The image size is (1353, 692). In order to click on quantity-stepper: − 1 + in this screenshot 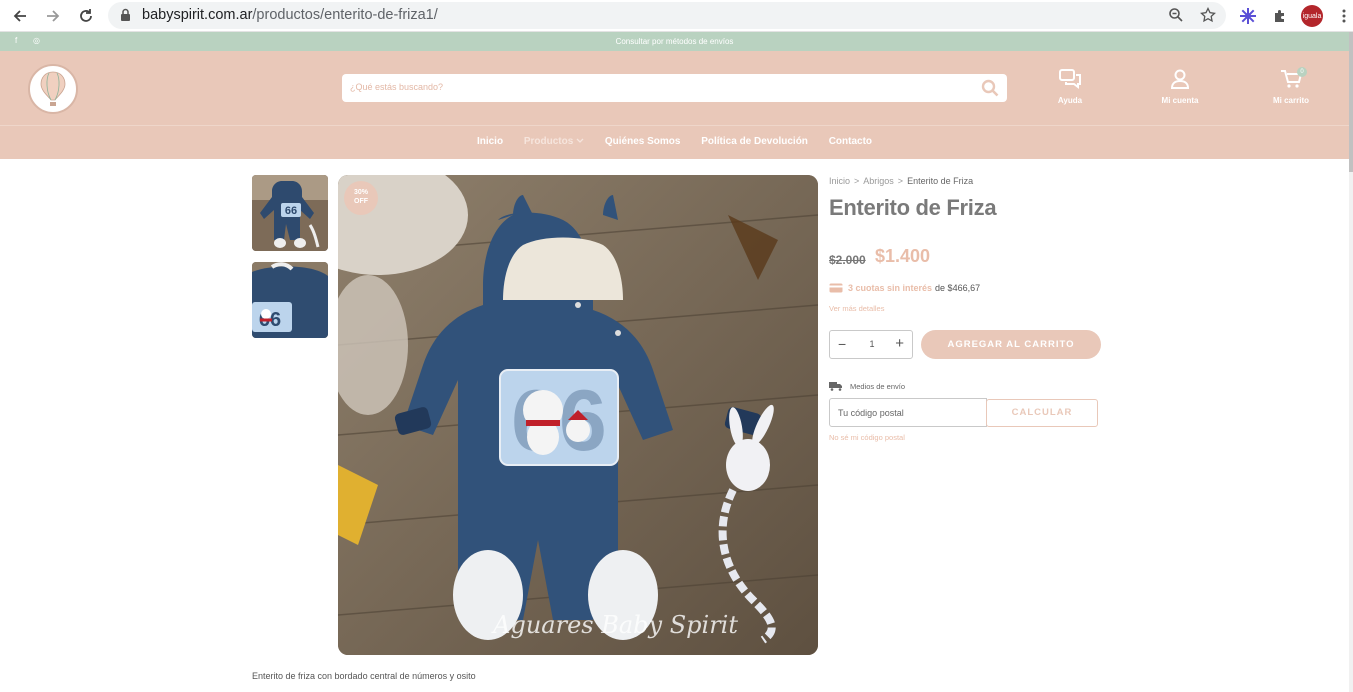, I will do `click(871, 344)`.